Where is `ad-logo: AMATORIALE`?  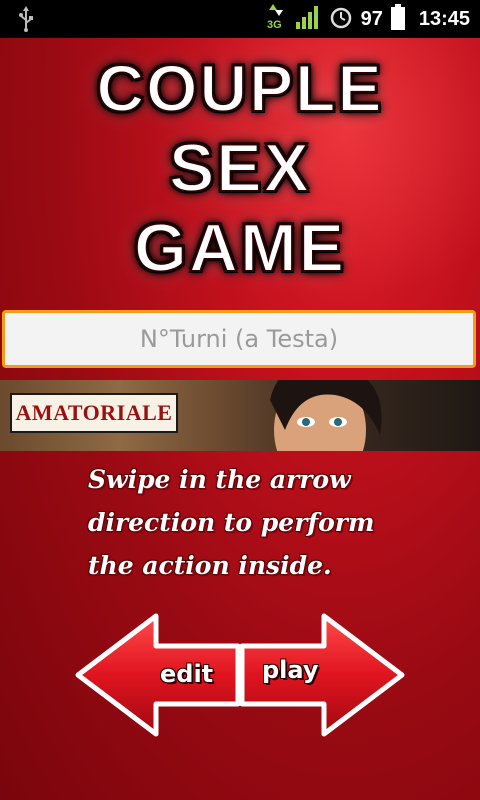 ad-logo: AMATORIALE is located at coordinates (94, 413).